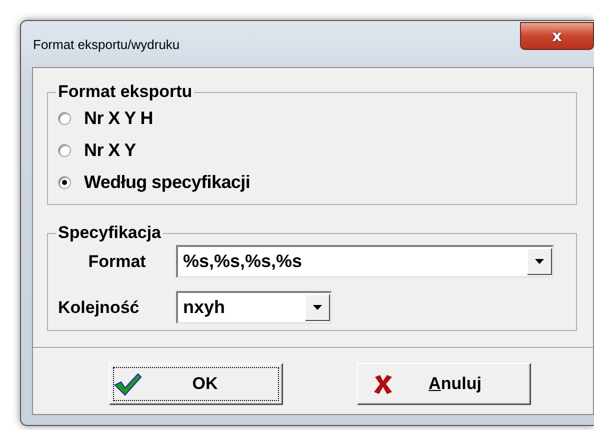 Image resolution: width=594 pixels, height=430 pixels. I want to click on ok-button: OK, so click(196, 384).